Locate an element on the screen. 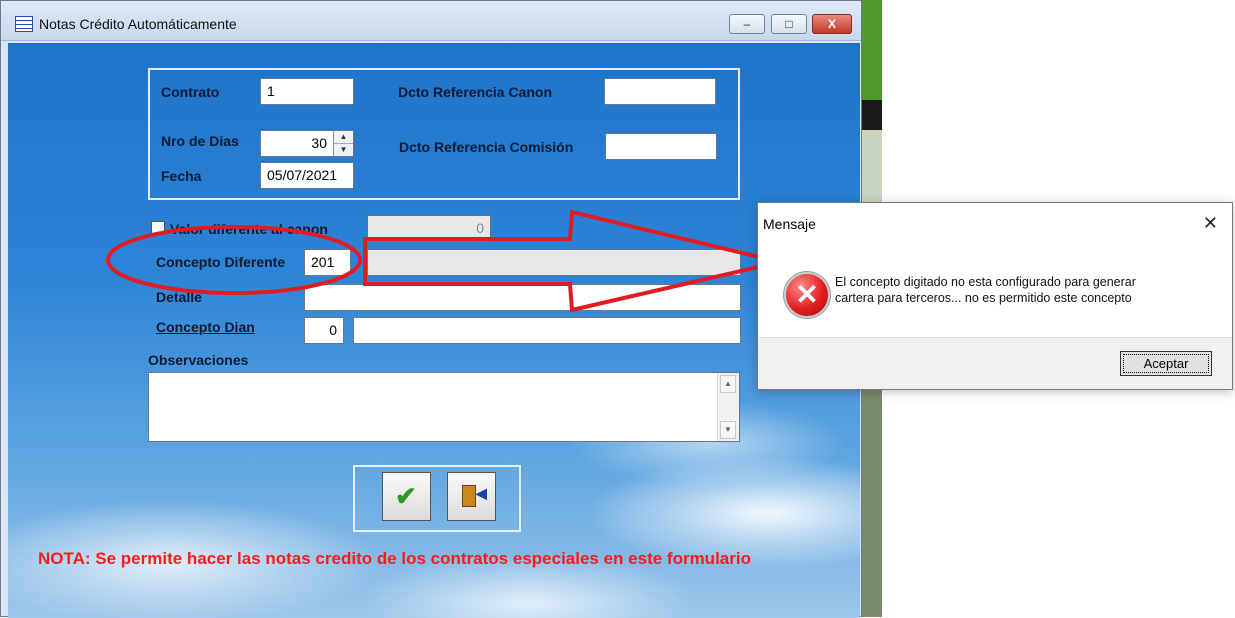  valor-diferente-checkbox is located at coordinates (158, 228).